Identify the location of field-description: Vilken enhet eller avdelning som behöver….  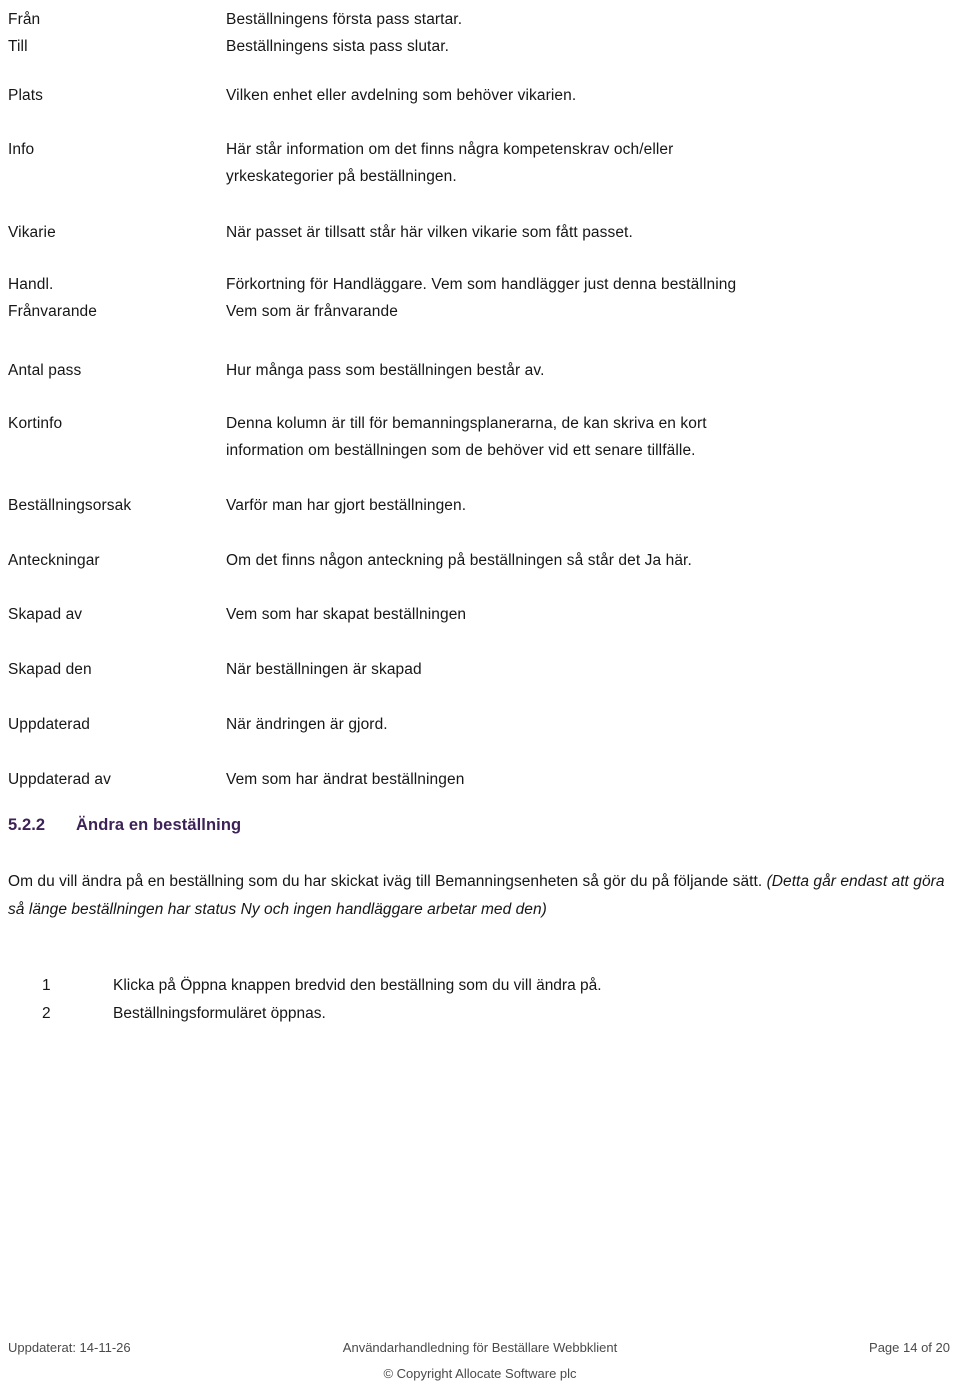
(587, 95).